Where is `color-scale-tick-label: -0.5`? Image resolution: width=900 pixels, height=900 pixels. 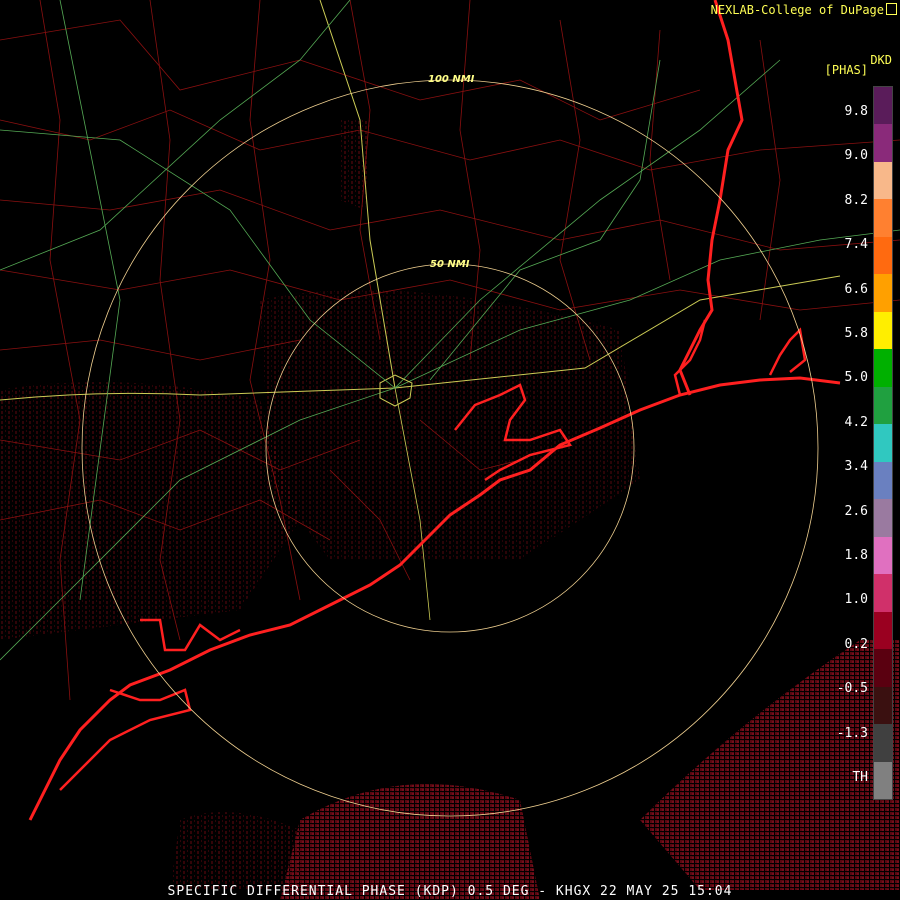
color-scale-tick-label: -0.5 is located at coordinates (852, 689).